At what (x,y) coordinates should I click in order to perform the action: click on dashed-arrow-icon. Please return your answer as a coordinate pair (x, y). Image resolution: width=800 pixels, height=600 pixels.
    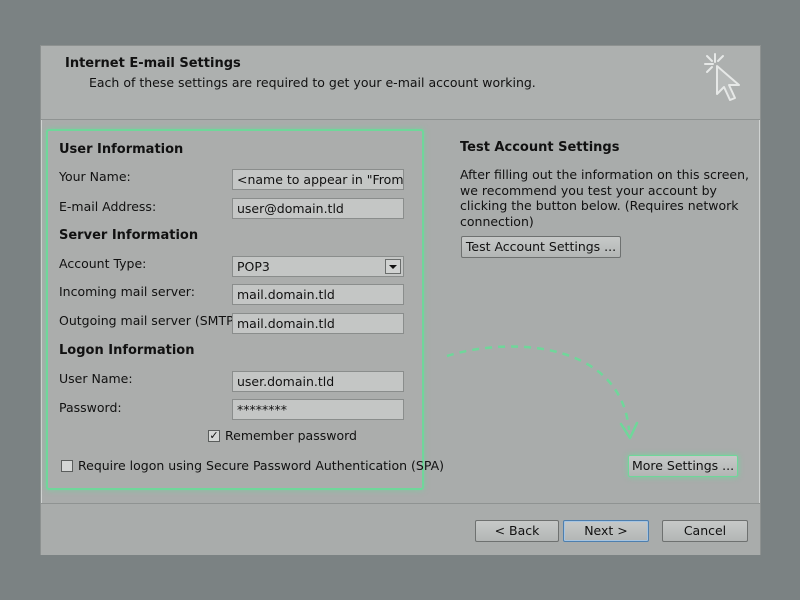
    Looking at the image, I should click on (542, 392).